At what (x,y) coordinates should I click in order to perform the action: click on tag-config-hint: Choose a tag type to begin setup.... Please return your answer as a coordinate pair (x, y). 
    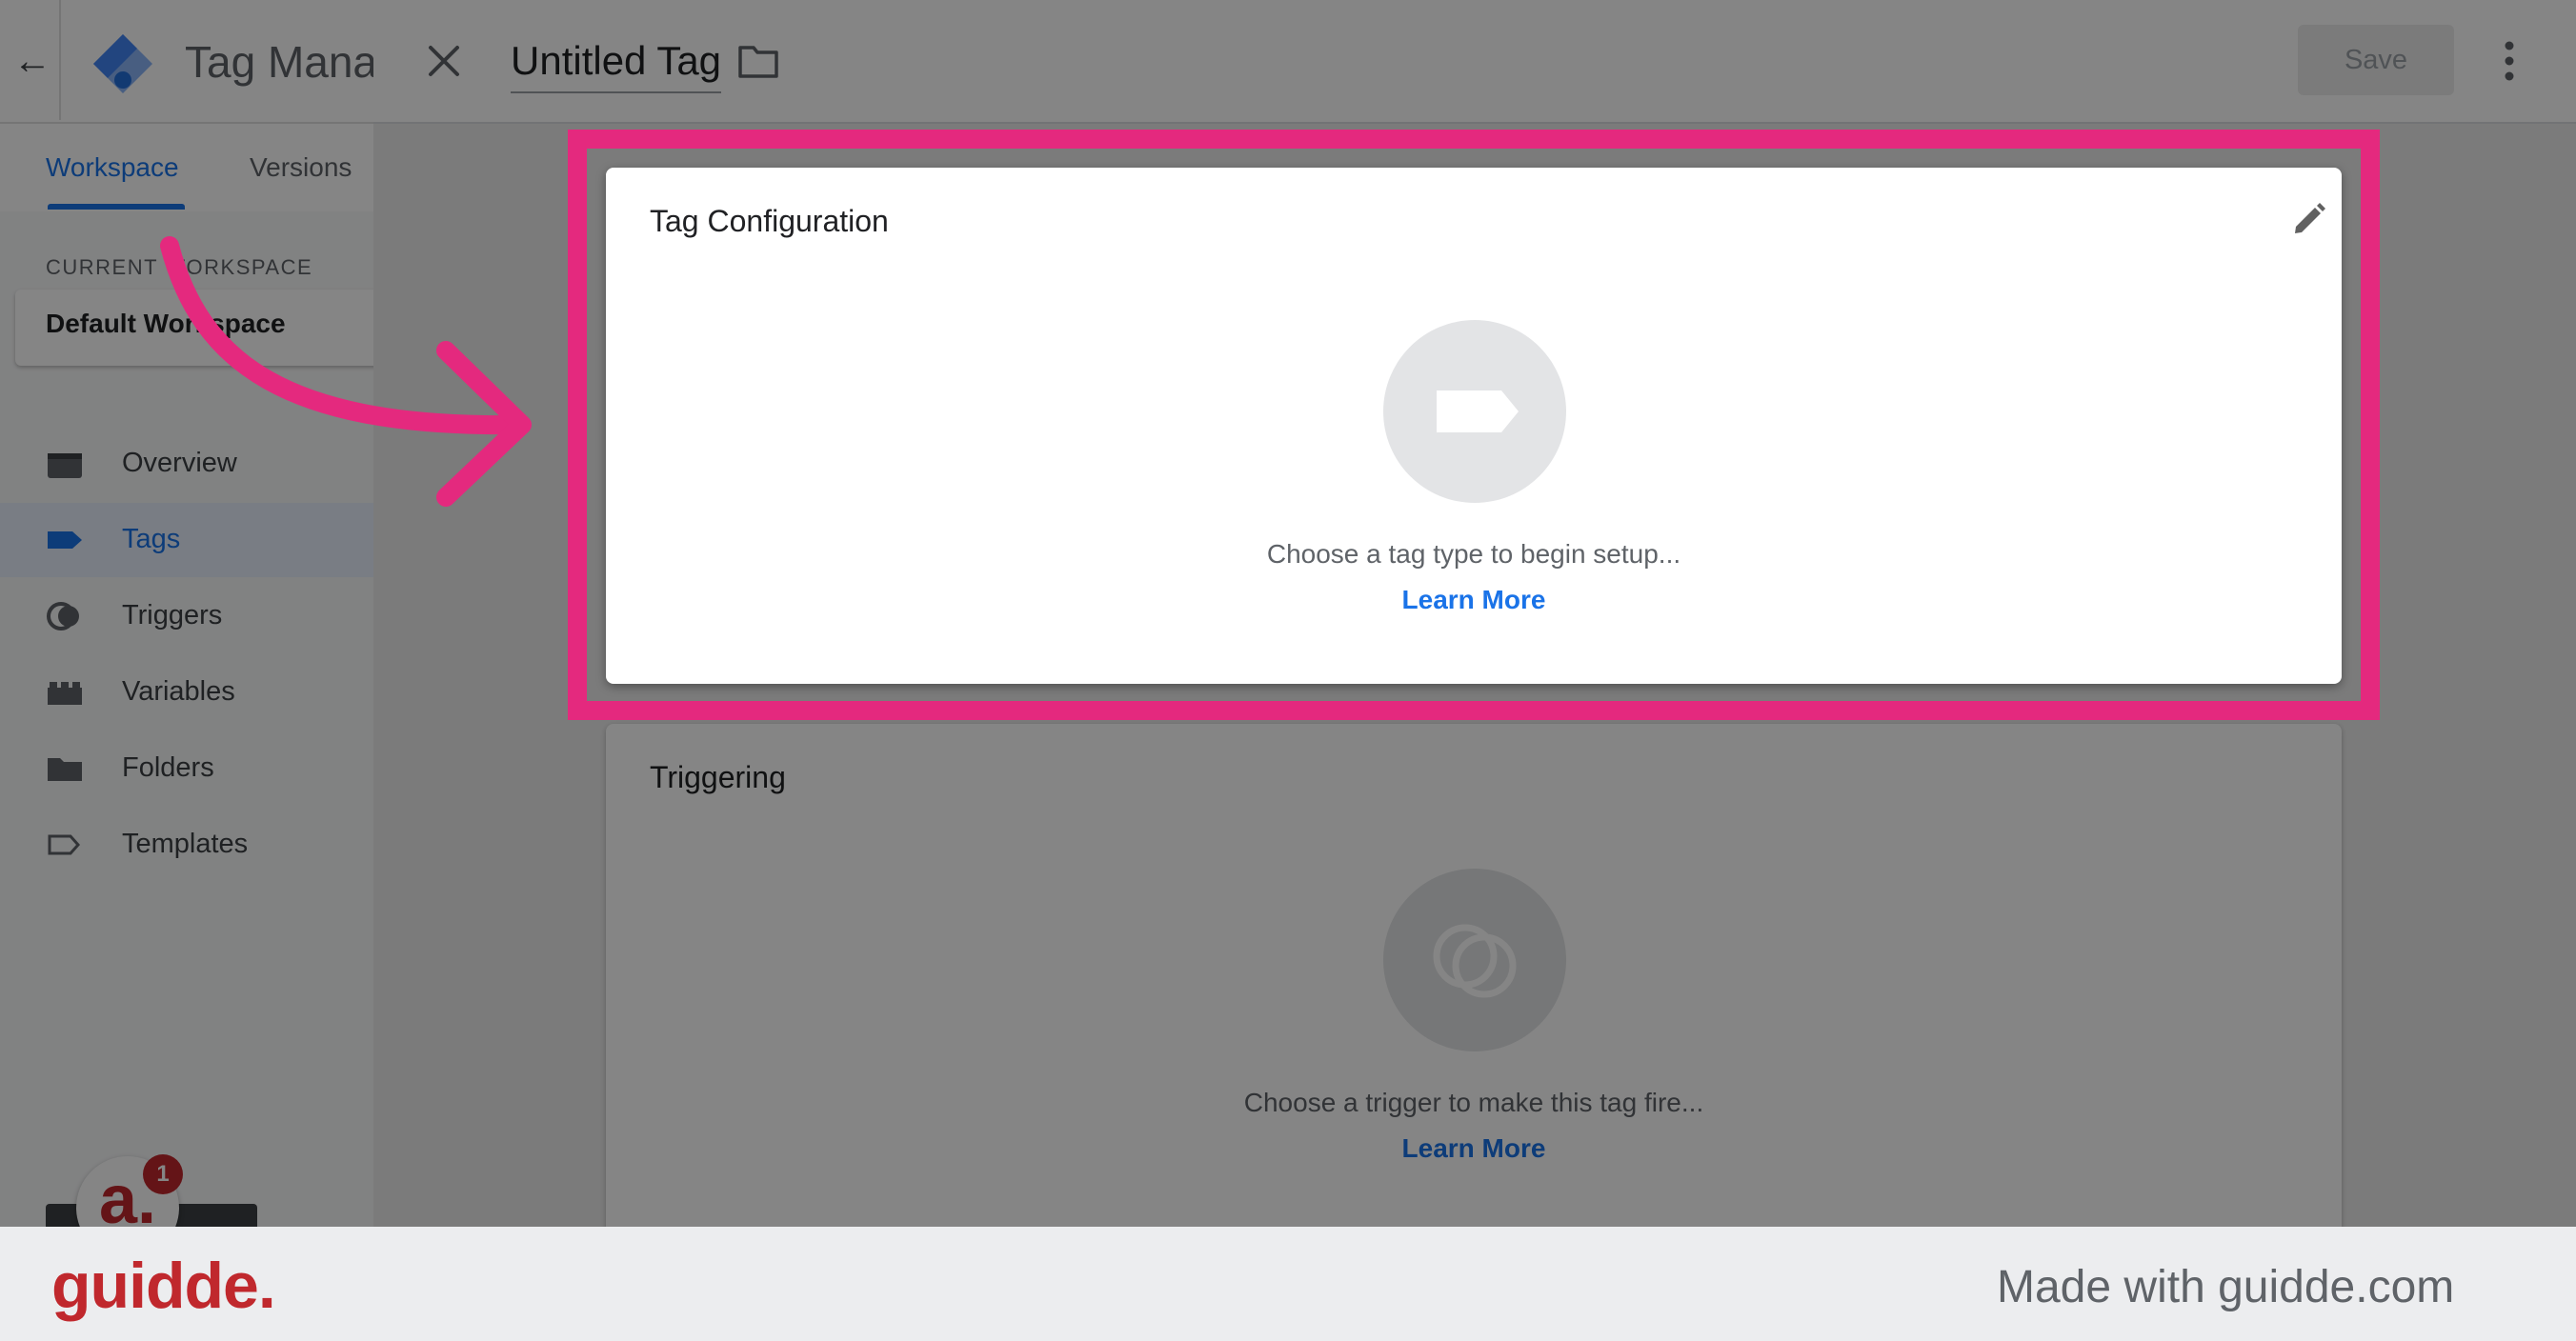
    Looking at the image, I should click on (1474, 554).